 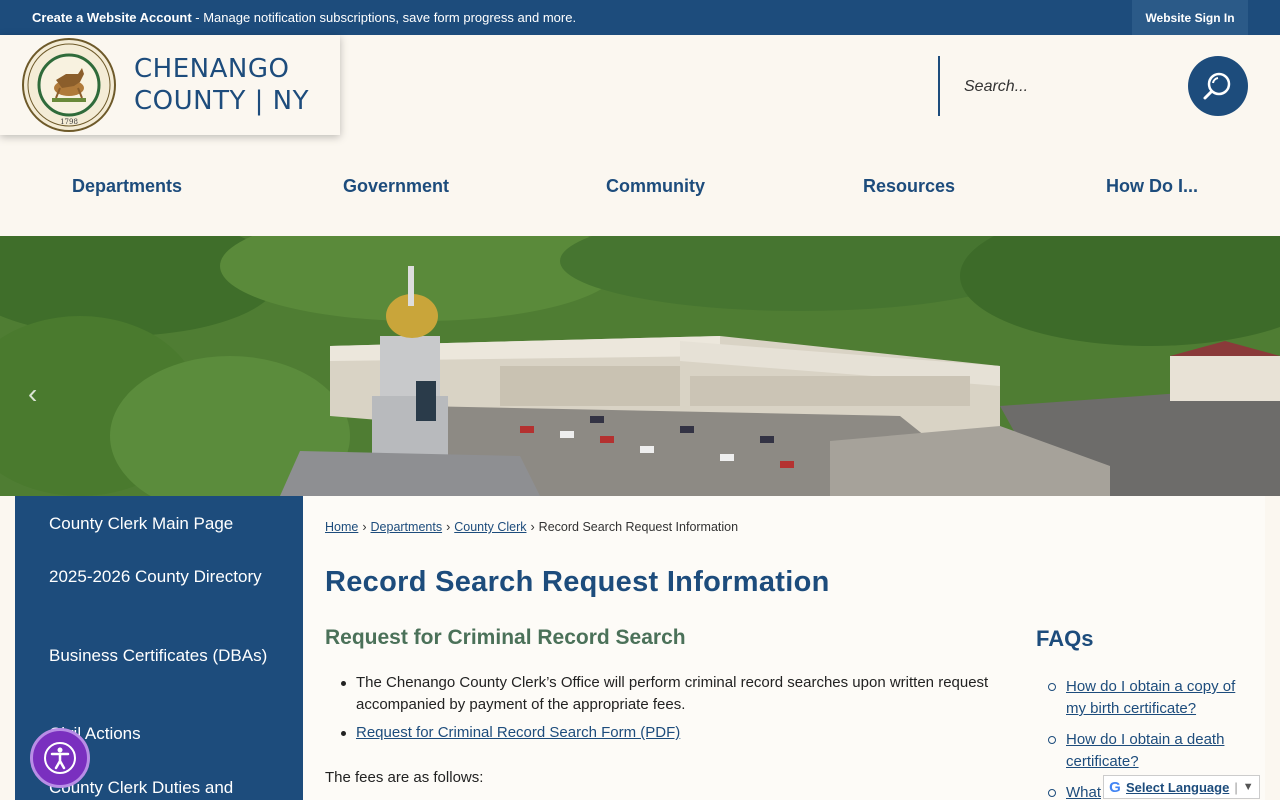 I want to click on dropdown-arrow-icon: ▼, so click(x=1248, y=787).